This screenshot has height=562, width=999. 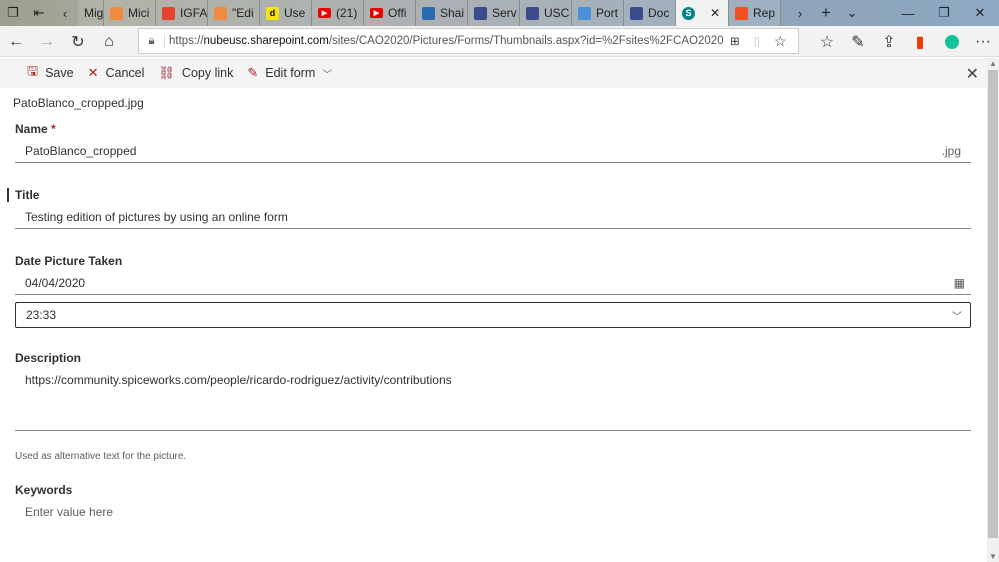 I want to click on browser-tab: ▶ (21), so click(x=338, y=13).